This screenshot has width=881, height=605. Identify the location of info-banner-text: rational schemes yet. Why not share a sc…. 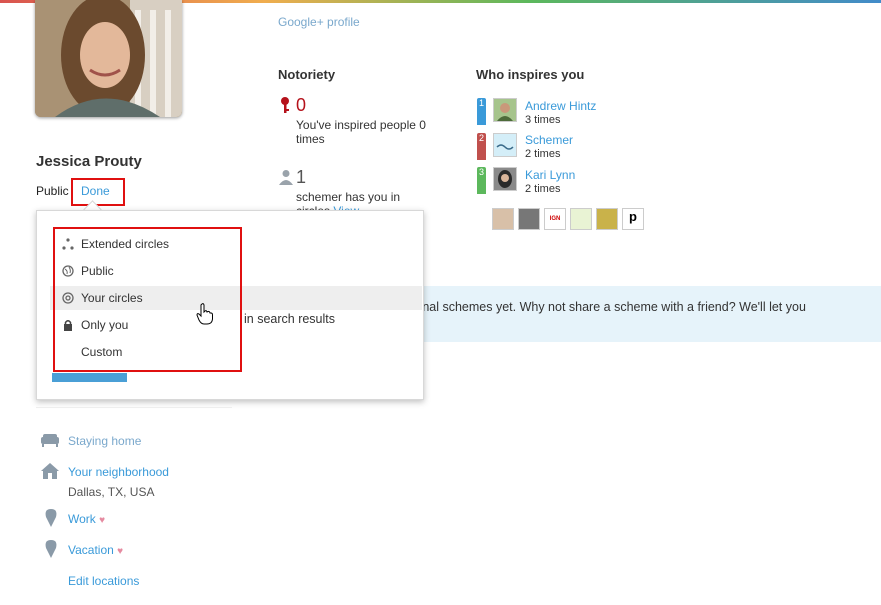
(602, 307).